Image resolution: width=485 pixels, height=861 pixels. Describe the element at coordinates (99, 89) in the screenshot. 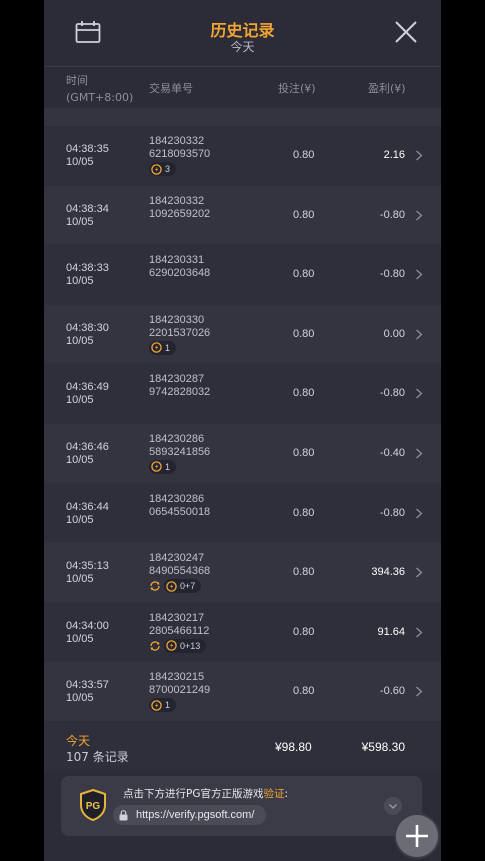

I see `column-time: 时间 (GMT+8:00)` at that location.